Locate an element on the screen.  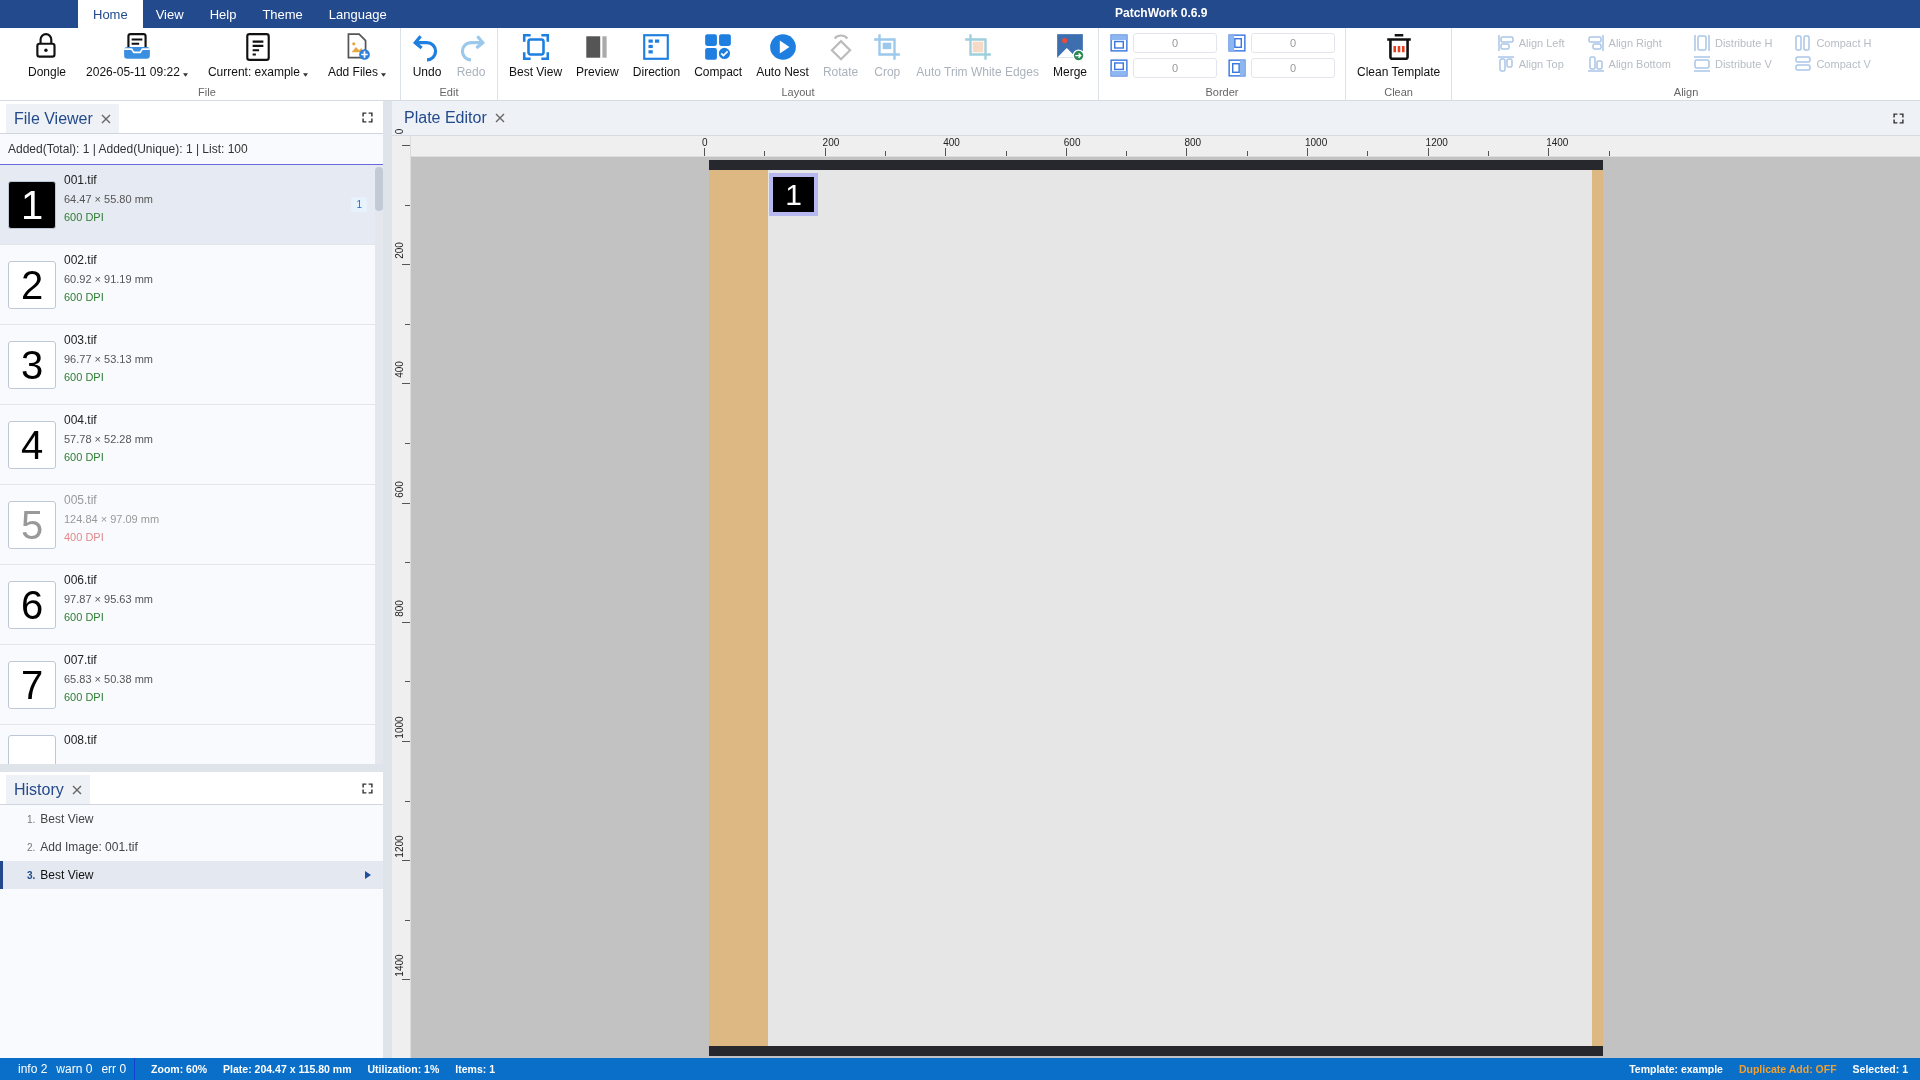
file-size: 96.77 × 53.13 mm is located at coordinates (108, 359).